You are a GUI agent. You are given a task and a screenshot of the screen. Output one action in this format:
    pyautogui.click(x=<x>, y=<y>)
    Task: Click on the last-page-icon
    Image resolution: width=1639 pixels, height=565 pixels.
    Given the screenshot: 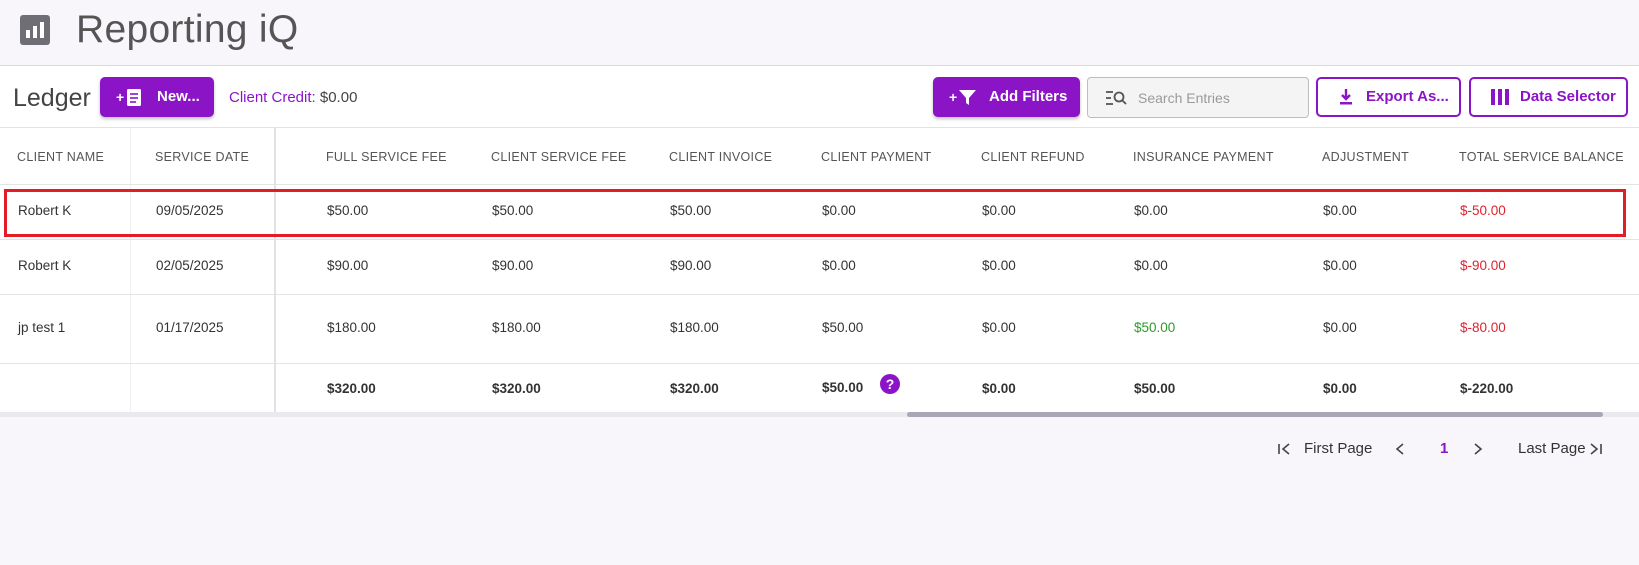 What is the action you would take?
    pyautogui.click(x=1595, y=449)
    